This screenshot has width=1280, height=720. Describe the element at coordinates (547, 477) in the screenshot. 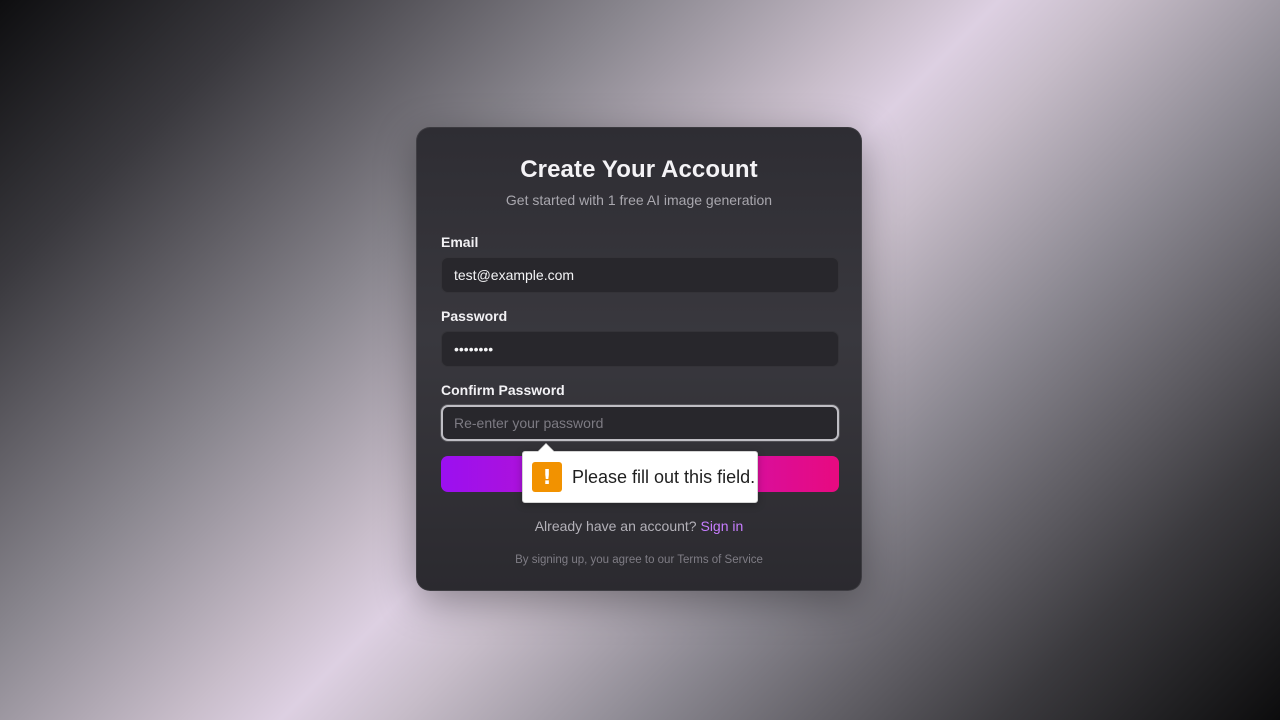

I see `warning-icon: !` at that location.